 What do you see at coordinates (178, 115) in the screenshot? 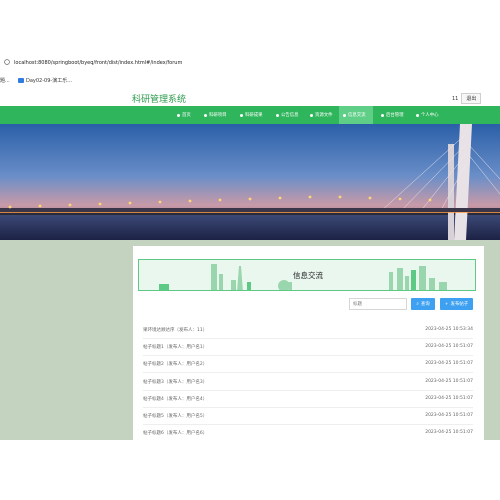
I see `home-icon` at bounding box center [178, 115].